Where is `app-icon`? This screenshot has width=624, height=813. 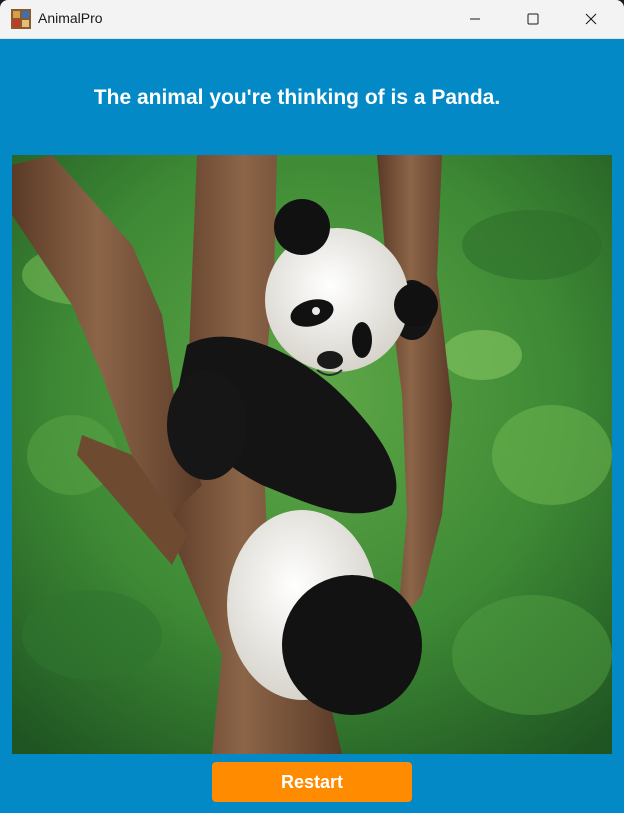 app-icon is located at coordinates (21, 19).